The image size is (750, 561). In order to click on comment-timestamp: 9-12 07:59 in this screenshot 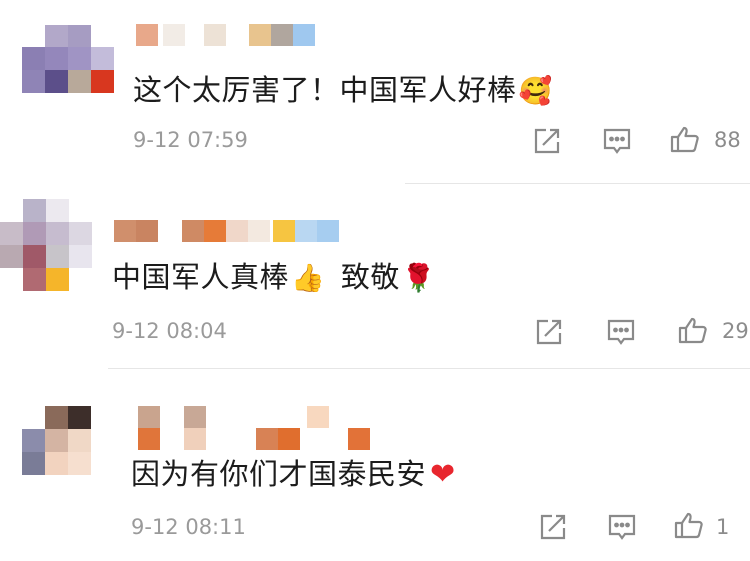, I will do `click(190, 140)`.